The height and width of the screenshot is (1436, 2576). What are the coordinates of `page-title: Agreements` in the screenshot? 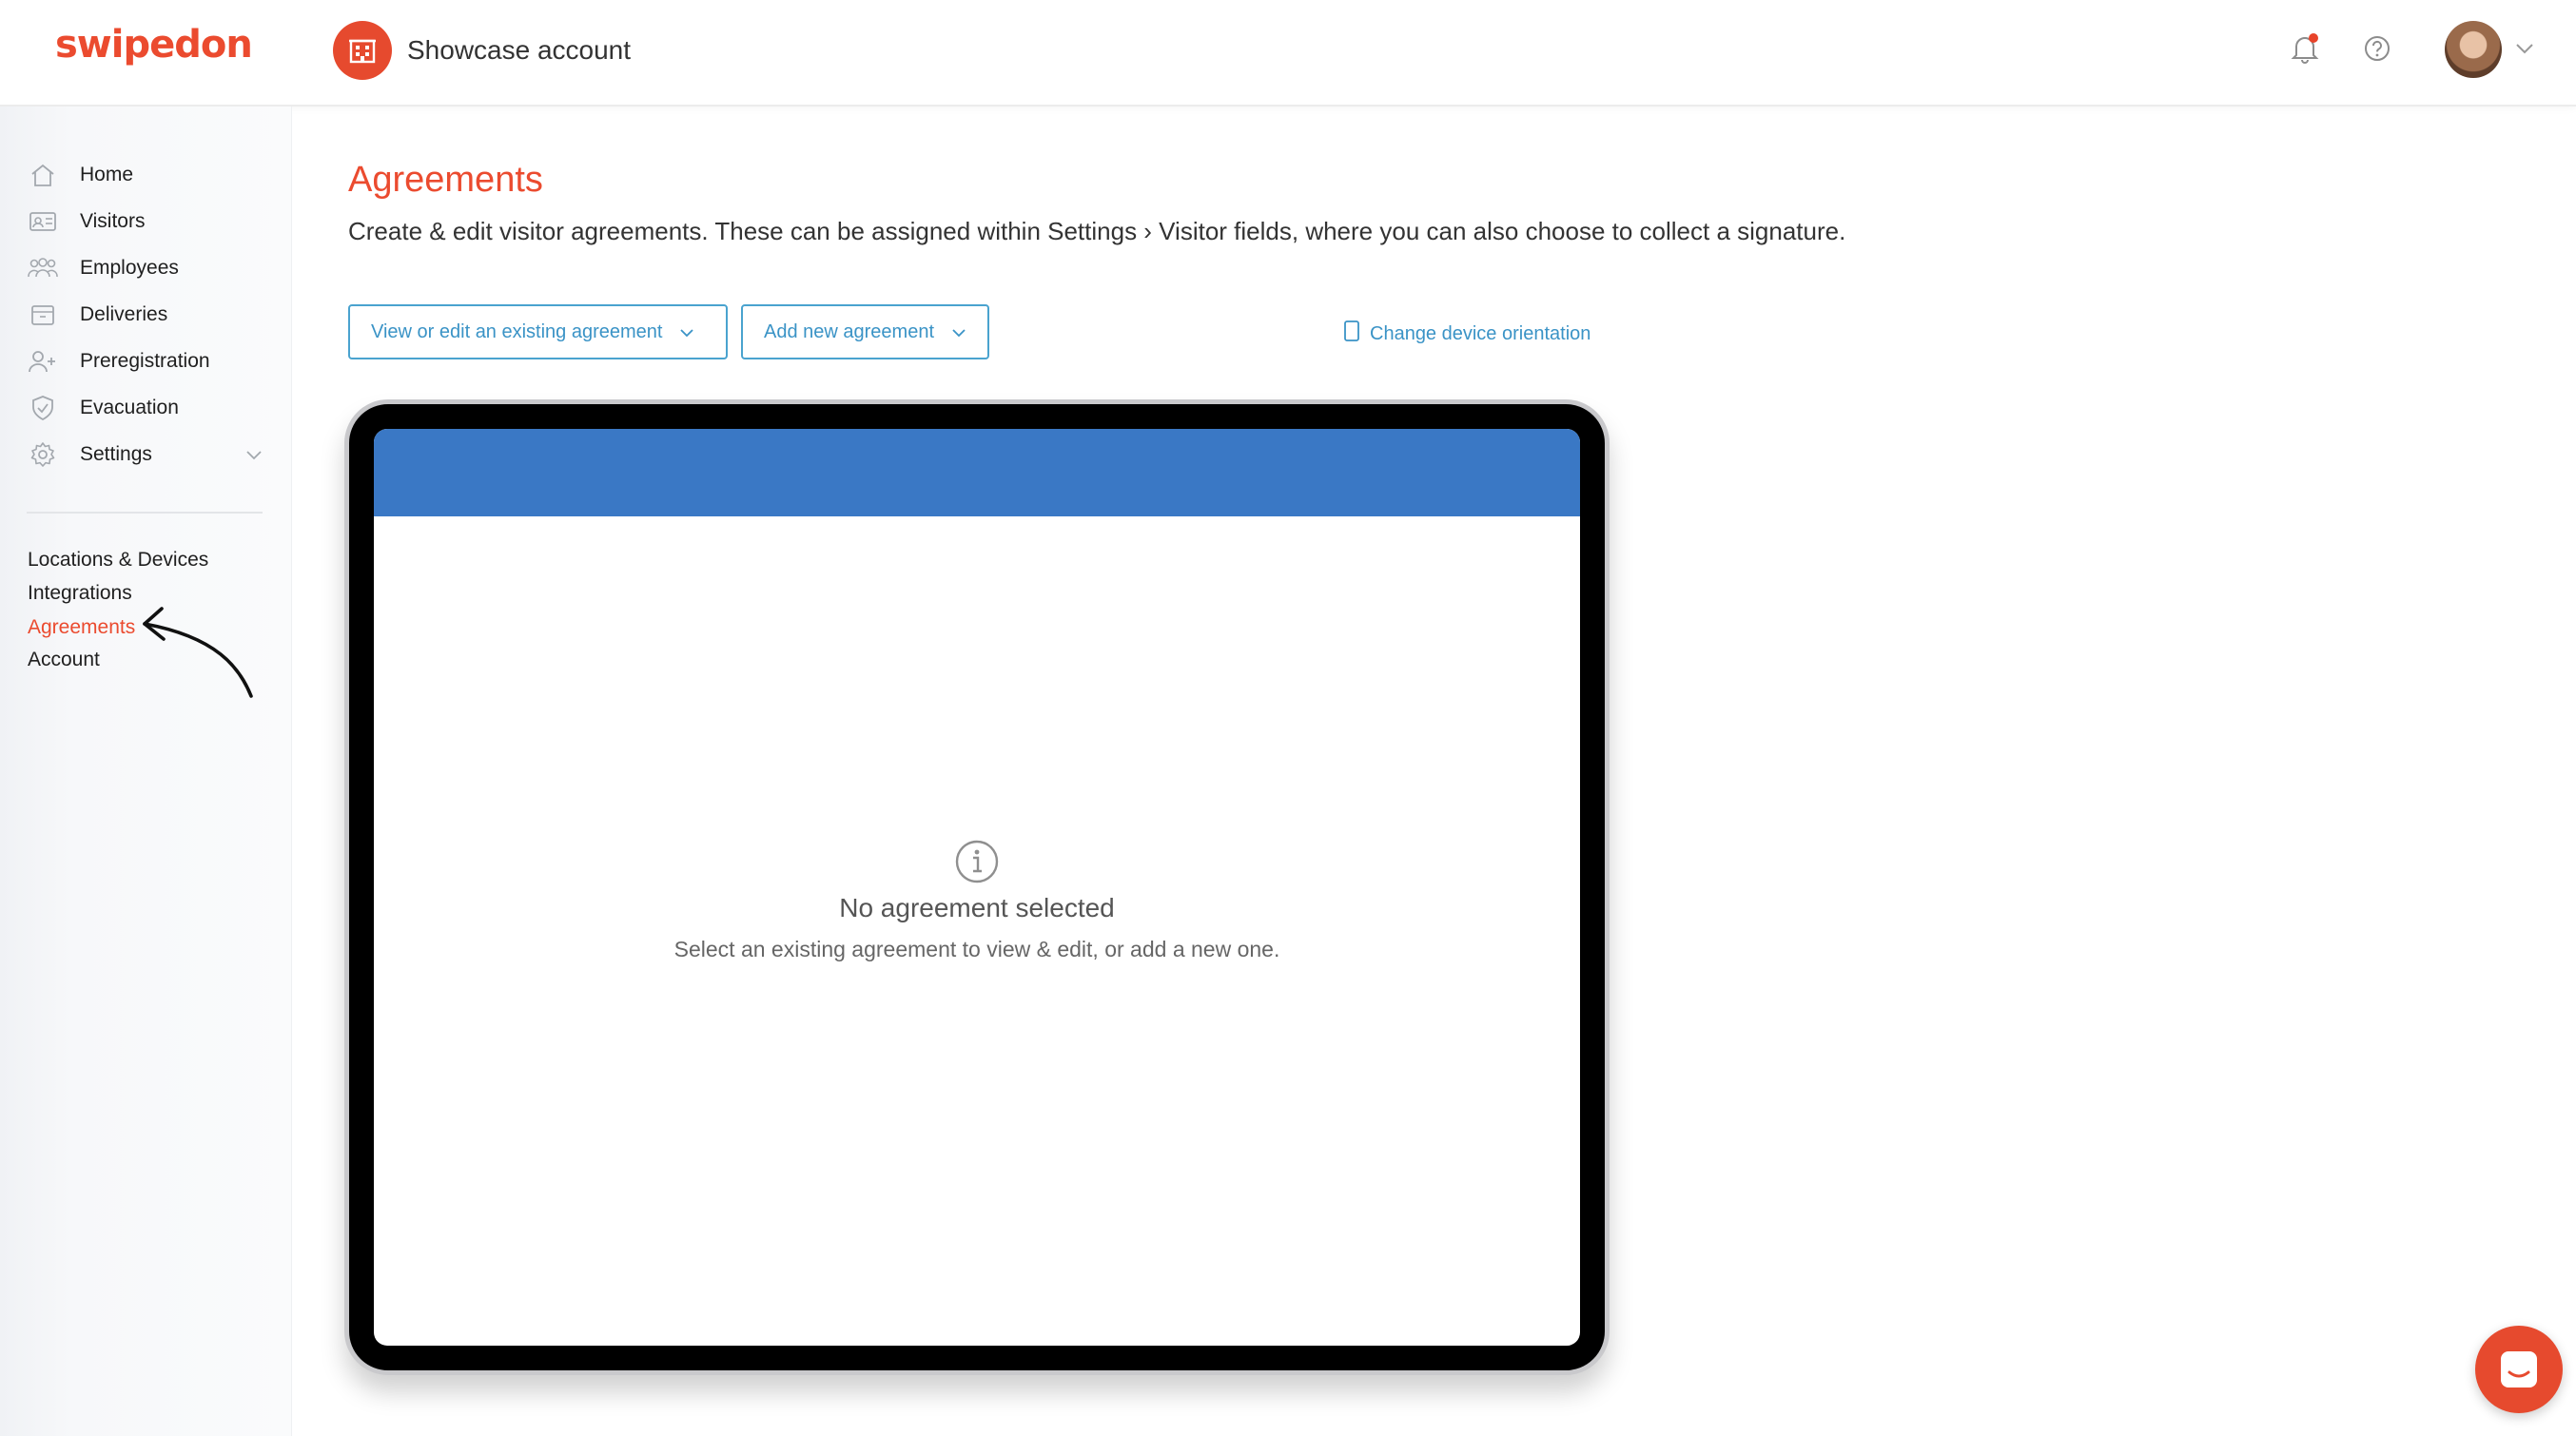 It's located at (446, 180).